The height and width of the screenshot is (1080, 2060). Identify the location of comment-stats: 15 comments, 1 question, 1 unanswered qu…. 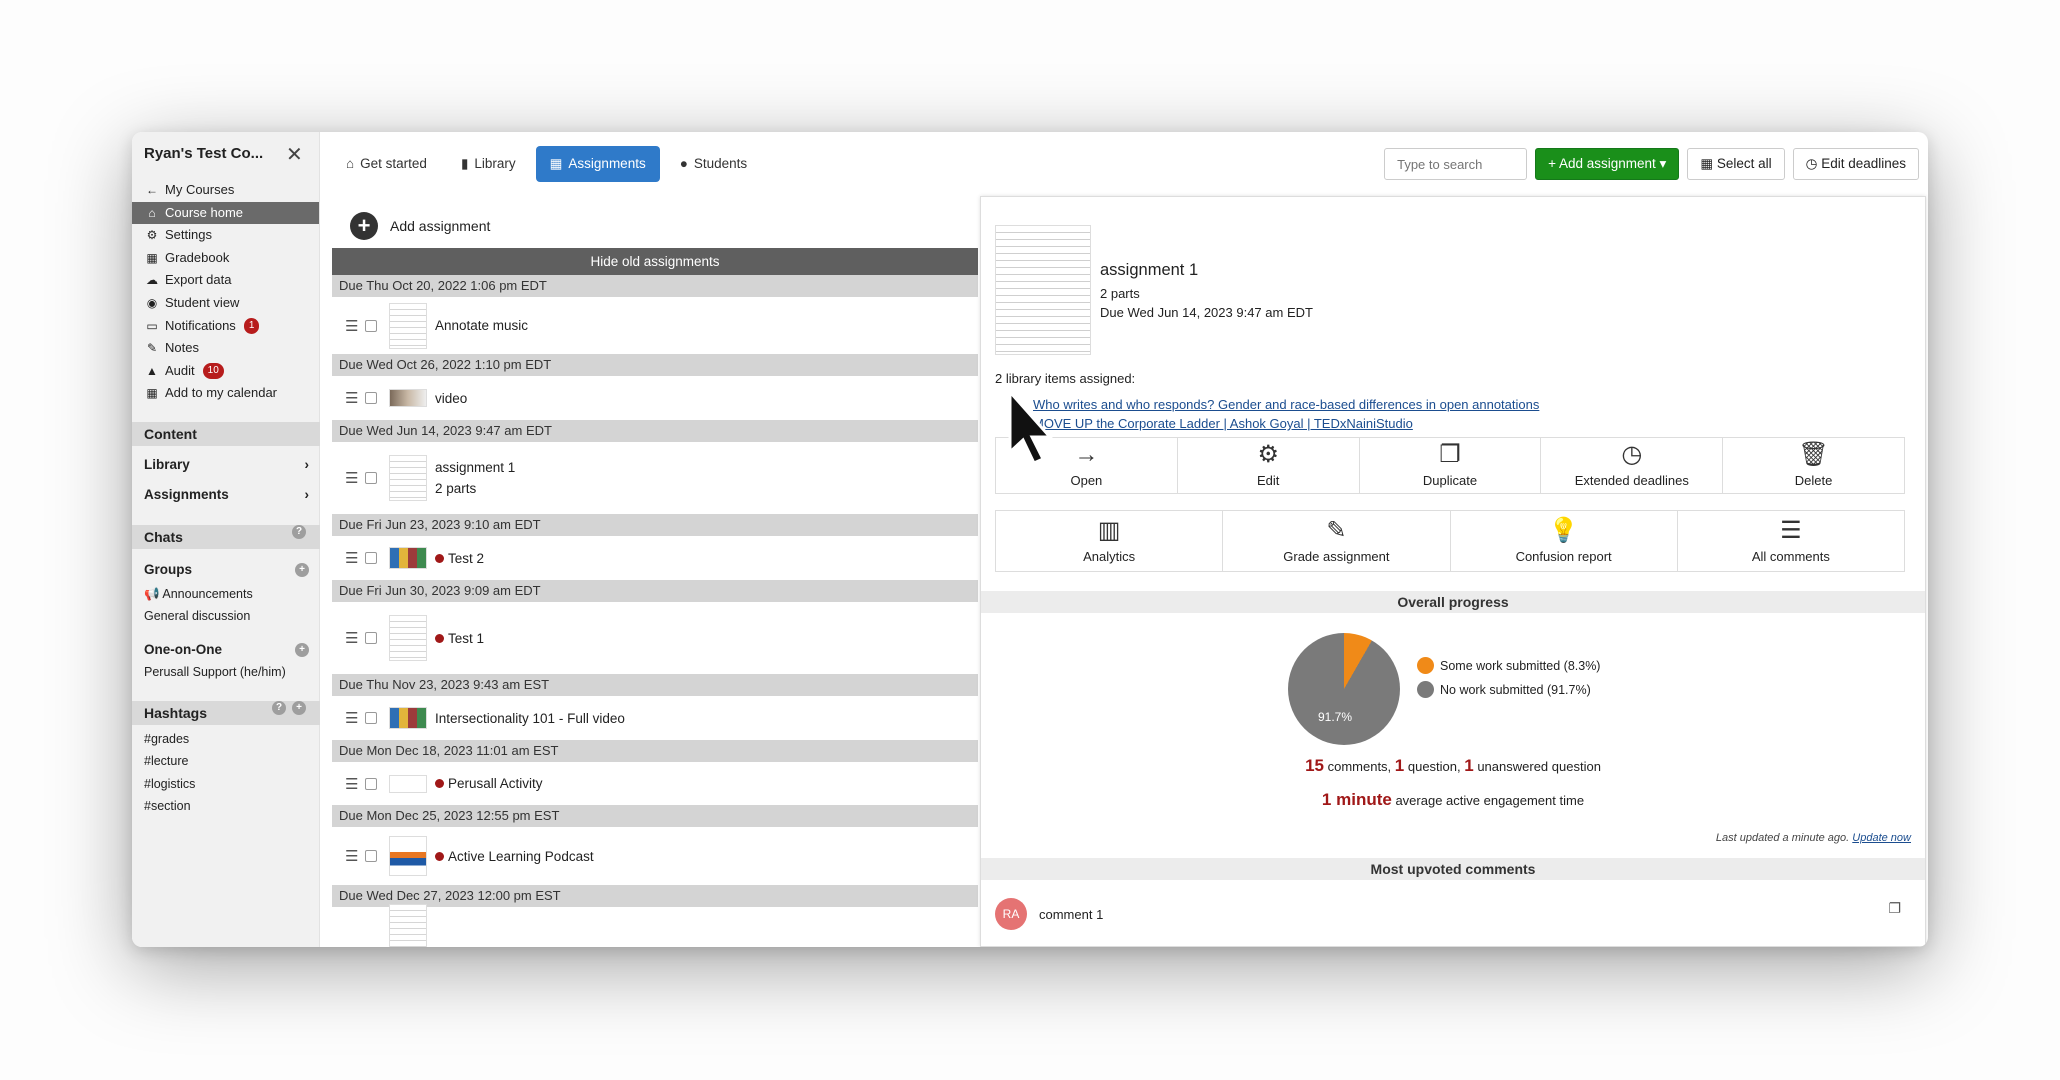
(1453, 765).